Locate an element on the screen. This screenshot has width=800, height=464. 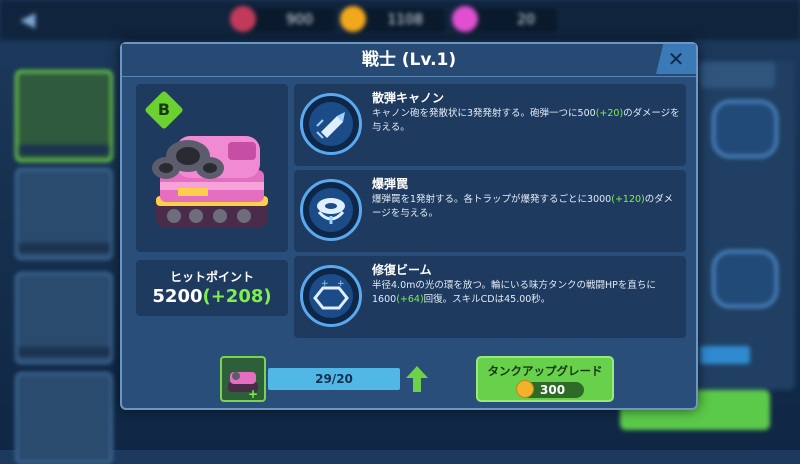
close-icon: ✕ is located at coordinates (676, 59).